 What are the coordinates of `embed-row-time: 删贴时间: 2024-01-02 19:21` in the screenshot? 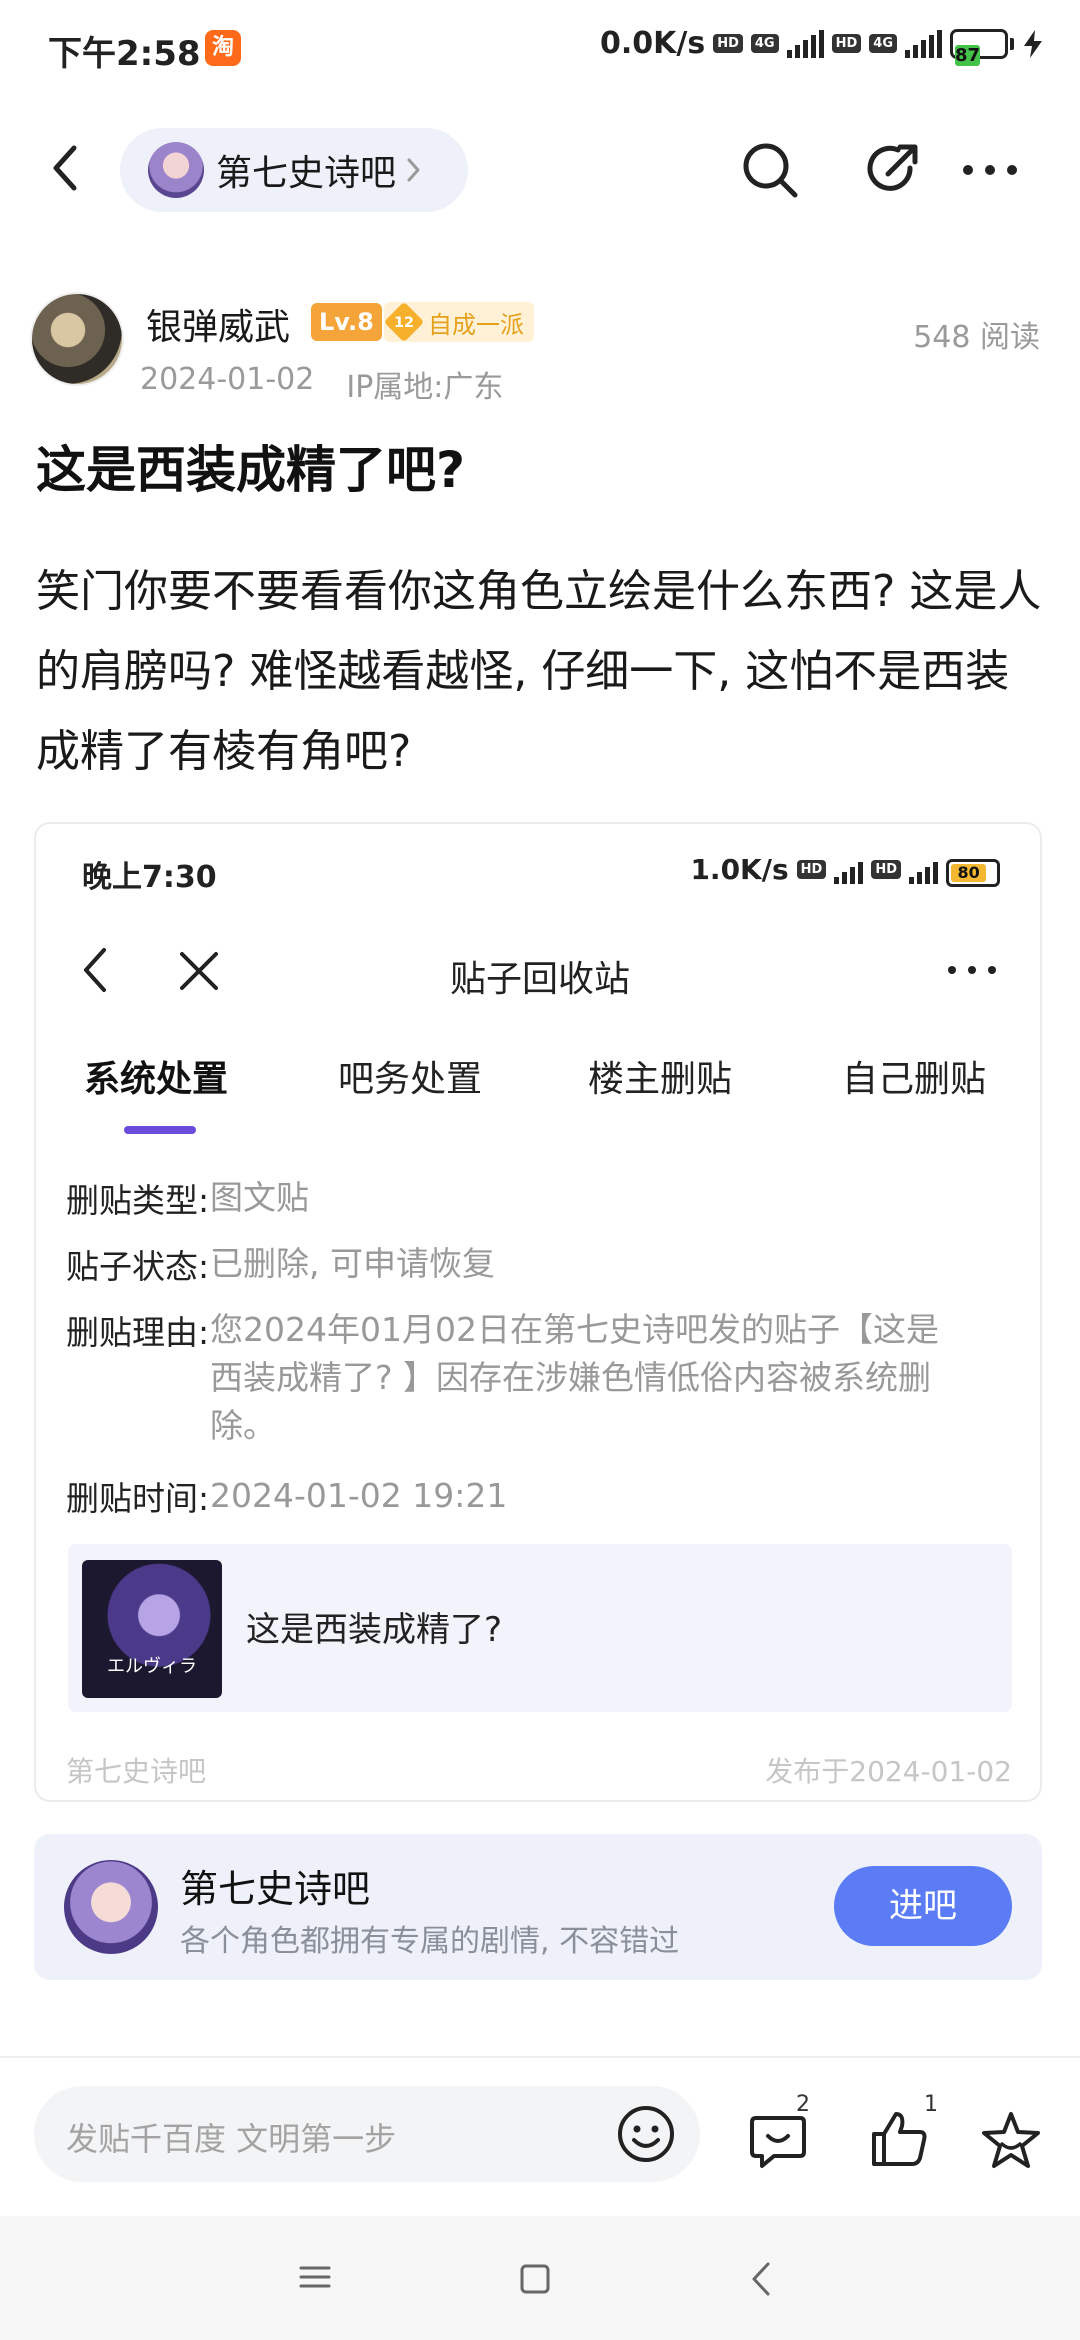 It's located at (286, 1496).